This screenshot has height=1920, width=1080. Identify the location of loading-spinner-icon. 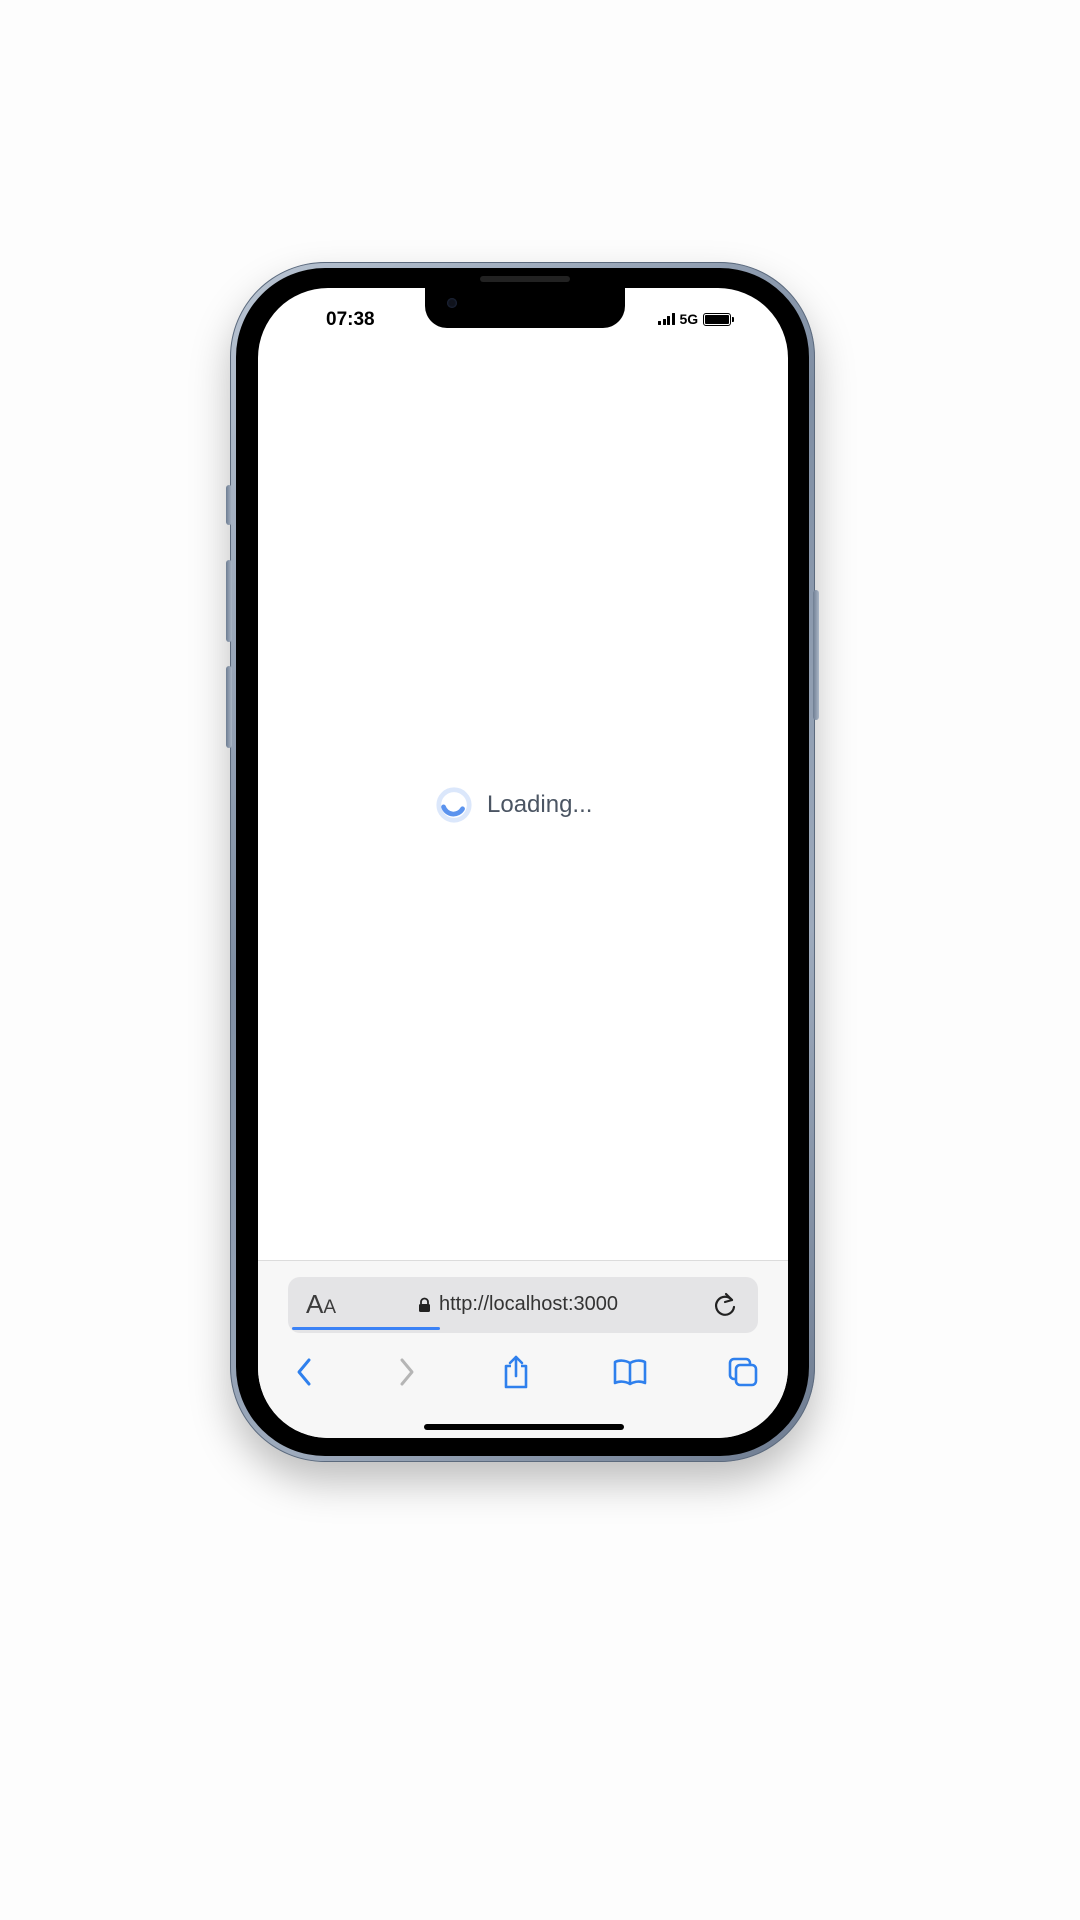
(454, 805).